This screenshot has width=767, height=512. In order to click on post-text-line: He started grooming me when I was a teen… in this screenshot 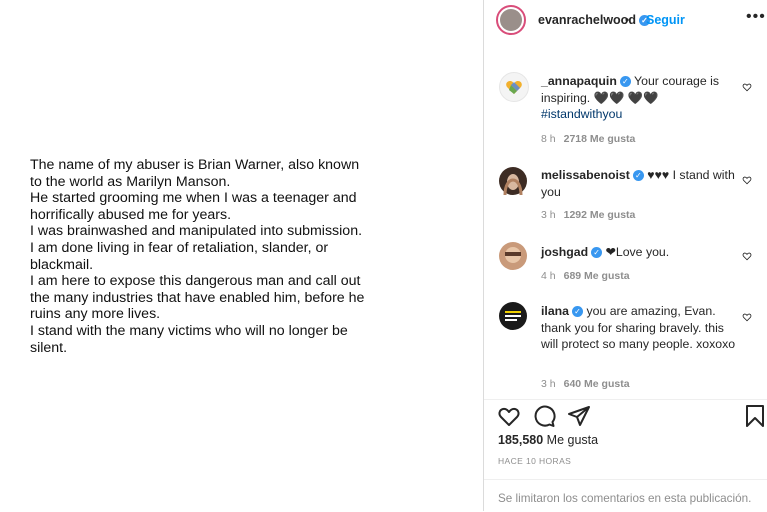, I will do `click(193, 198)`.